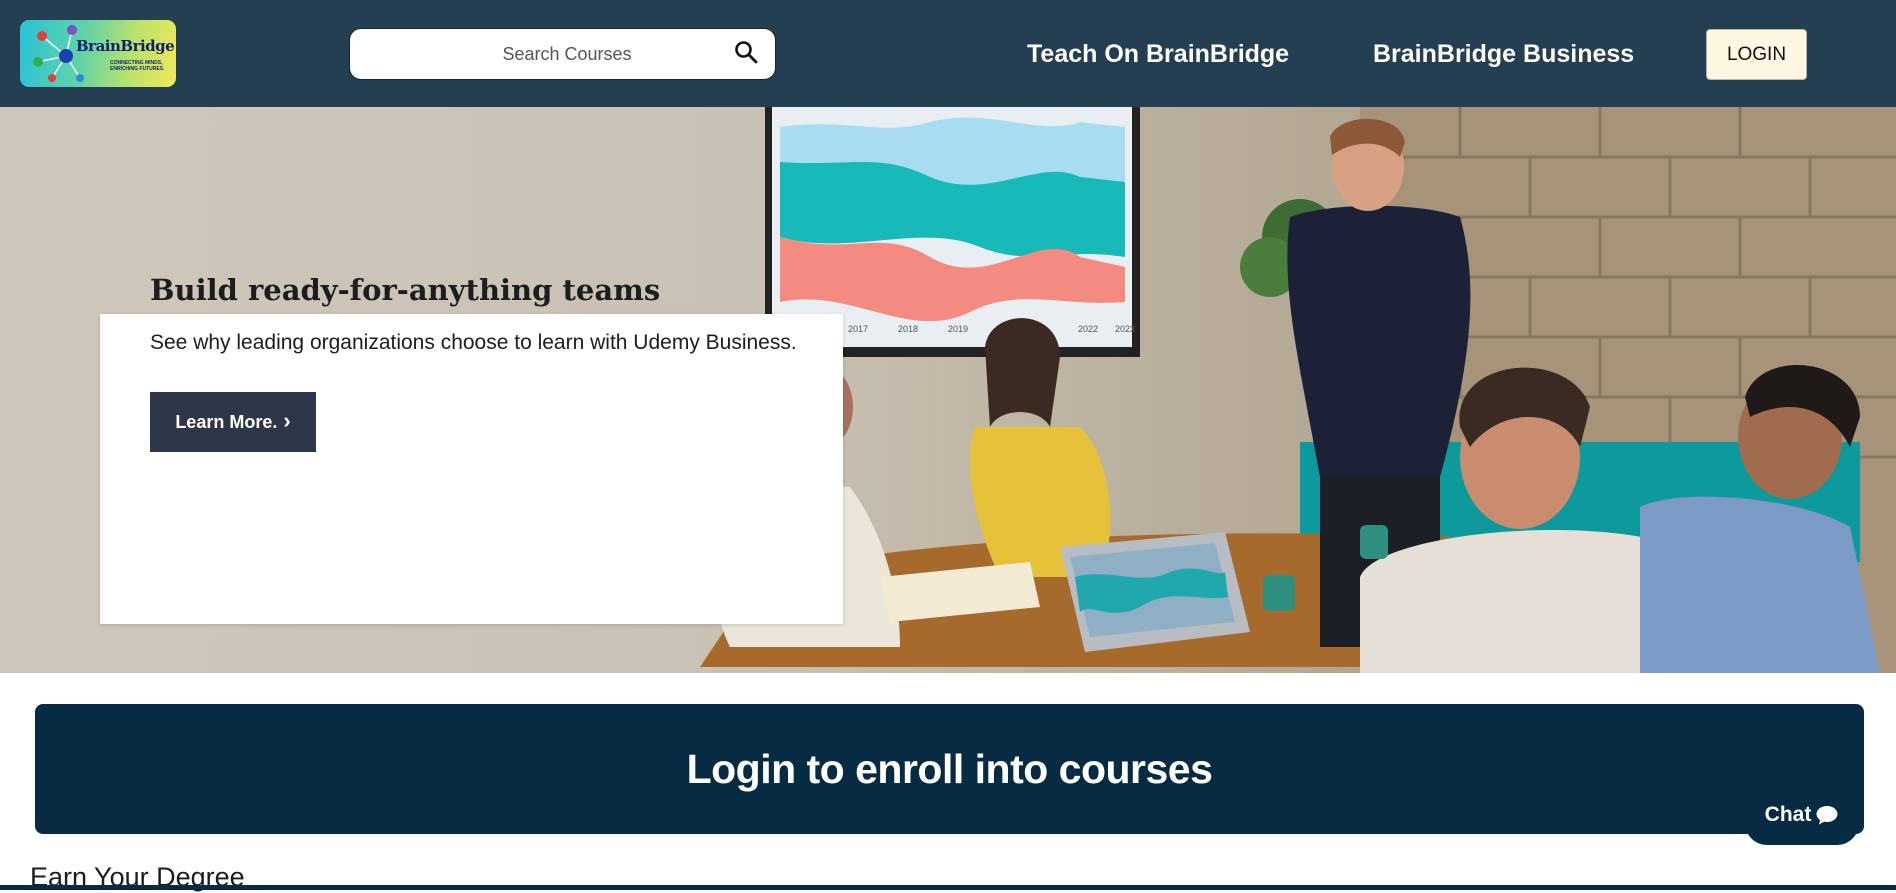  What do you see at coordinates (1125, 329) in the screenshot?
I see `screen-year-label: 2023` at bounding box center [1125, 329].